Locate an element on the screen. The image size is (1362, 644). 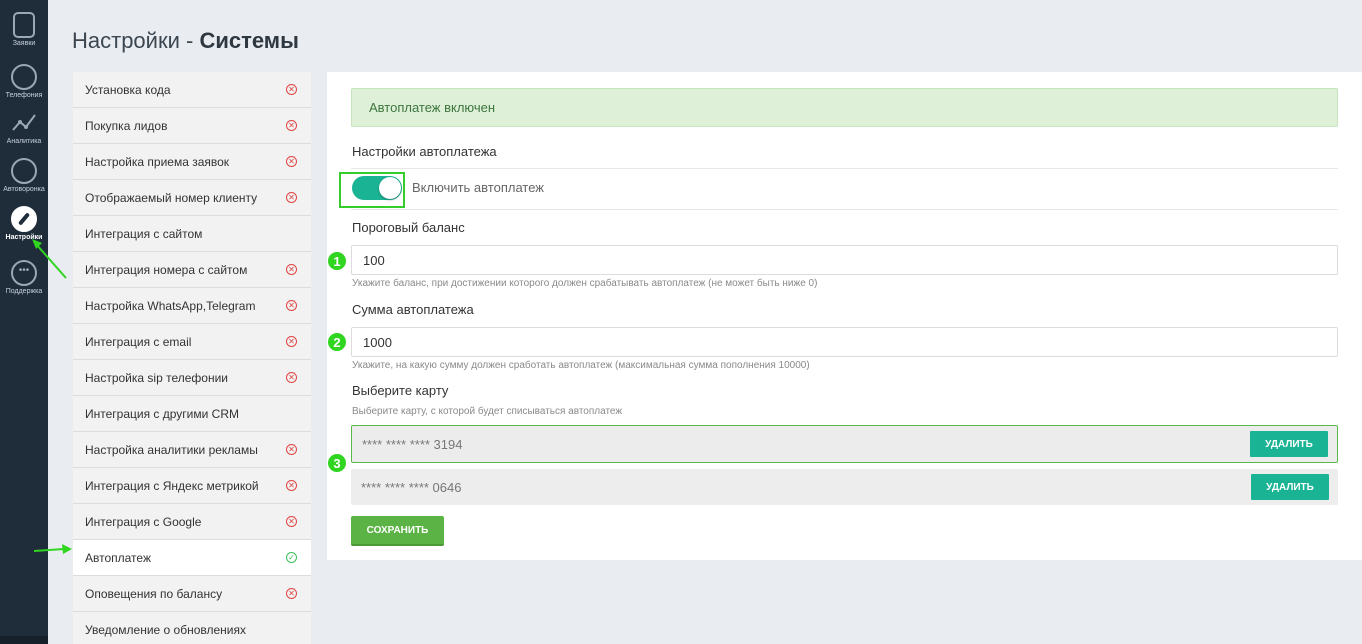
page-title: Настройки - Системы is located at coordinates (185, 41).